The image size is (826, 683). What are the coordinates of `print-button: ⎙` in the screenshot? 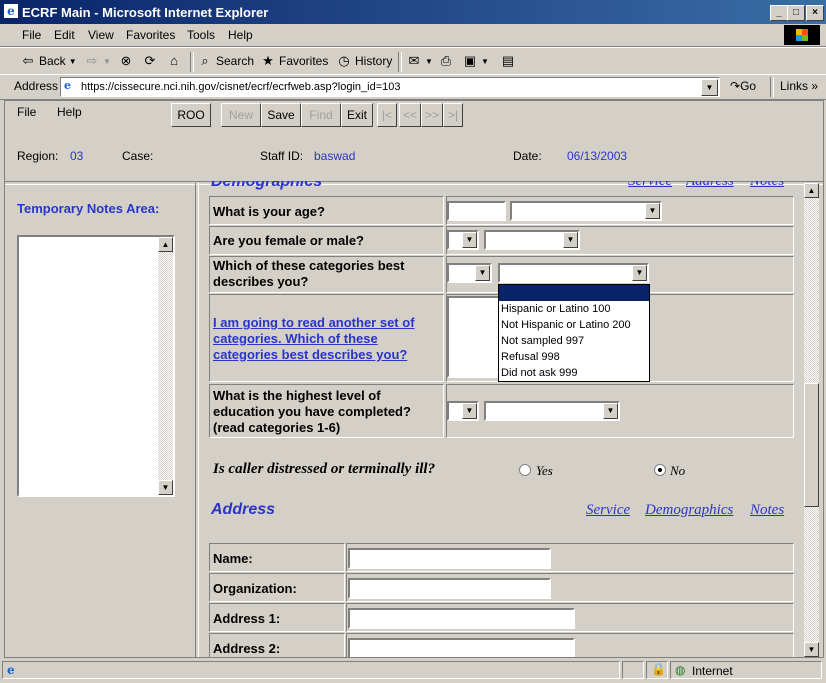 It's located at (446, 61).